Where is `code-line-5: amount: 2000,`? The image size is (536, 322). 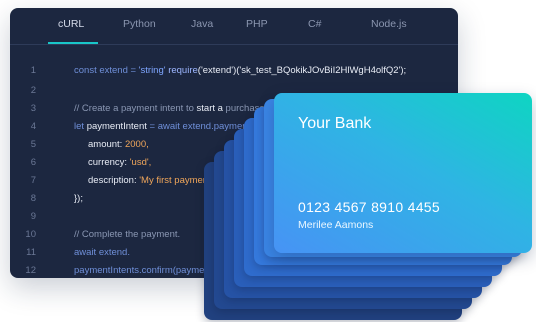
code-line-5: amount: 2000, is located at coordinates (118, 144).